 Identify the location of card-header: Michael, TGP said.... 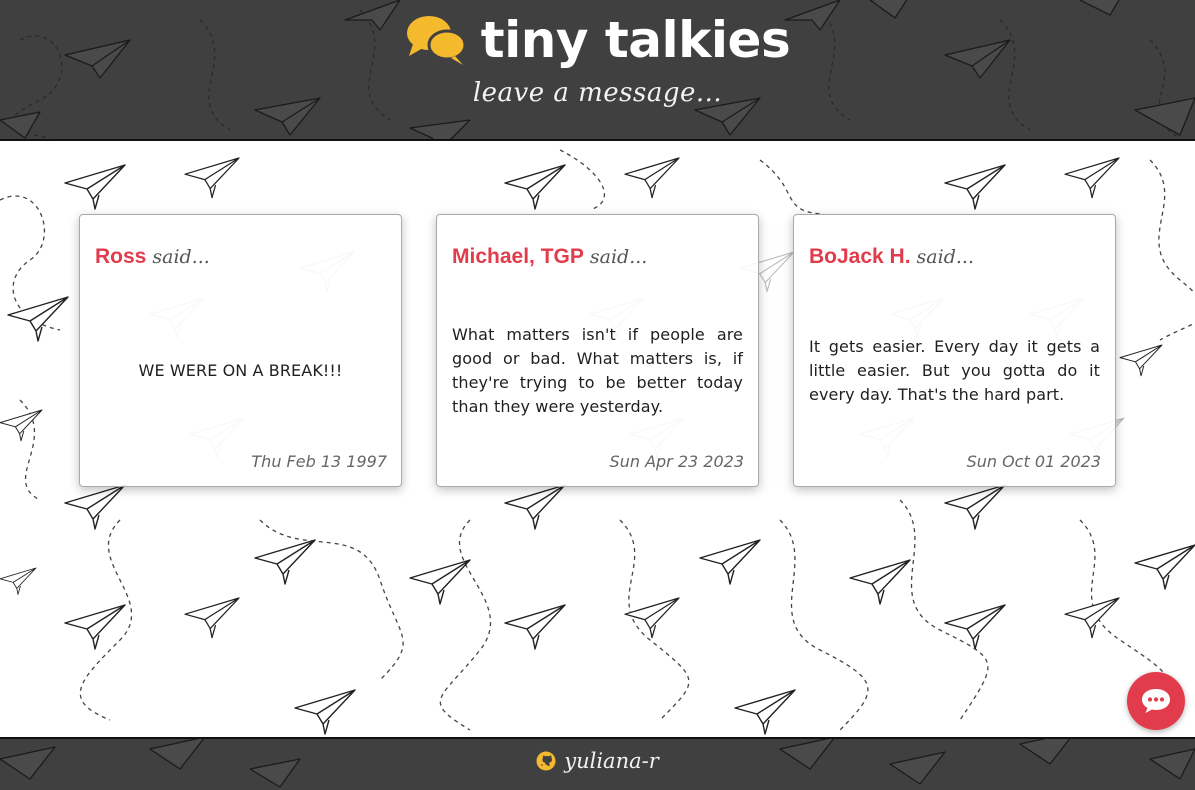
(549, 256).